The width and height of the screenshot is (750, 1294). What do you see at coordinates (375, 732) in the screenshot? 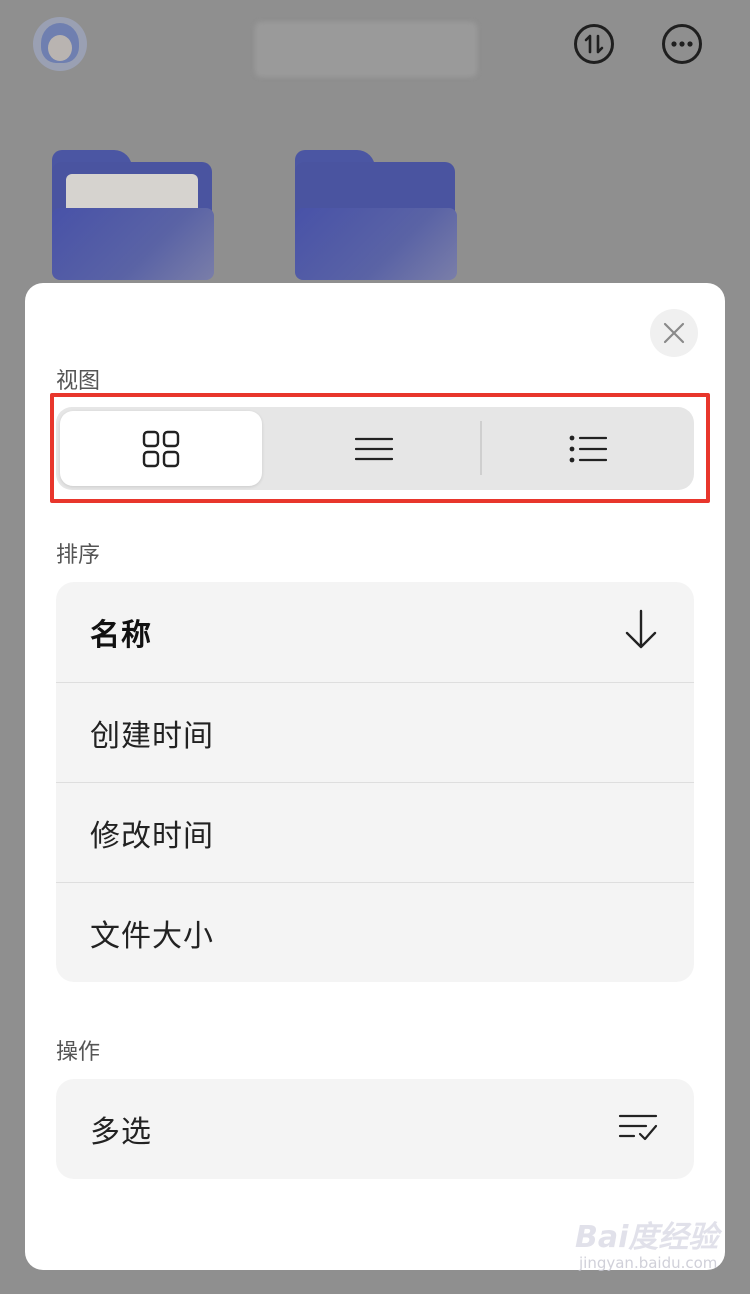
I see `sort-option-created-time: 创建时间` at bounding box center [375, 732].